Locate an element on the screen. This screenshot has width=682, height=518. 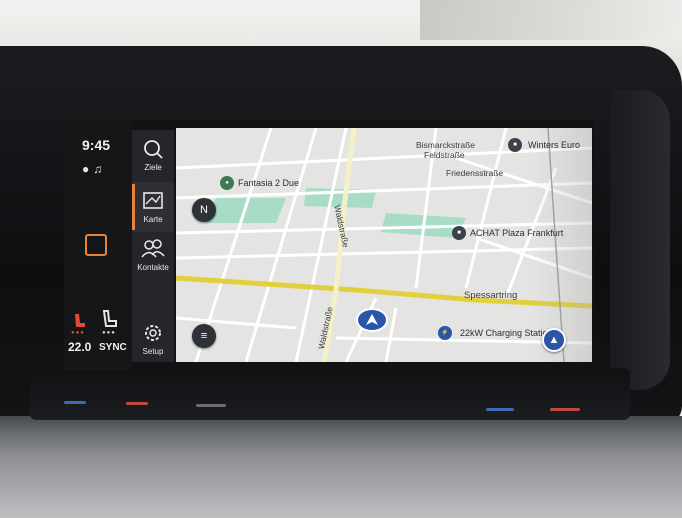
navigation-arrow-icon is located at coordinates (372, 319).